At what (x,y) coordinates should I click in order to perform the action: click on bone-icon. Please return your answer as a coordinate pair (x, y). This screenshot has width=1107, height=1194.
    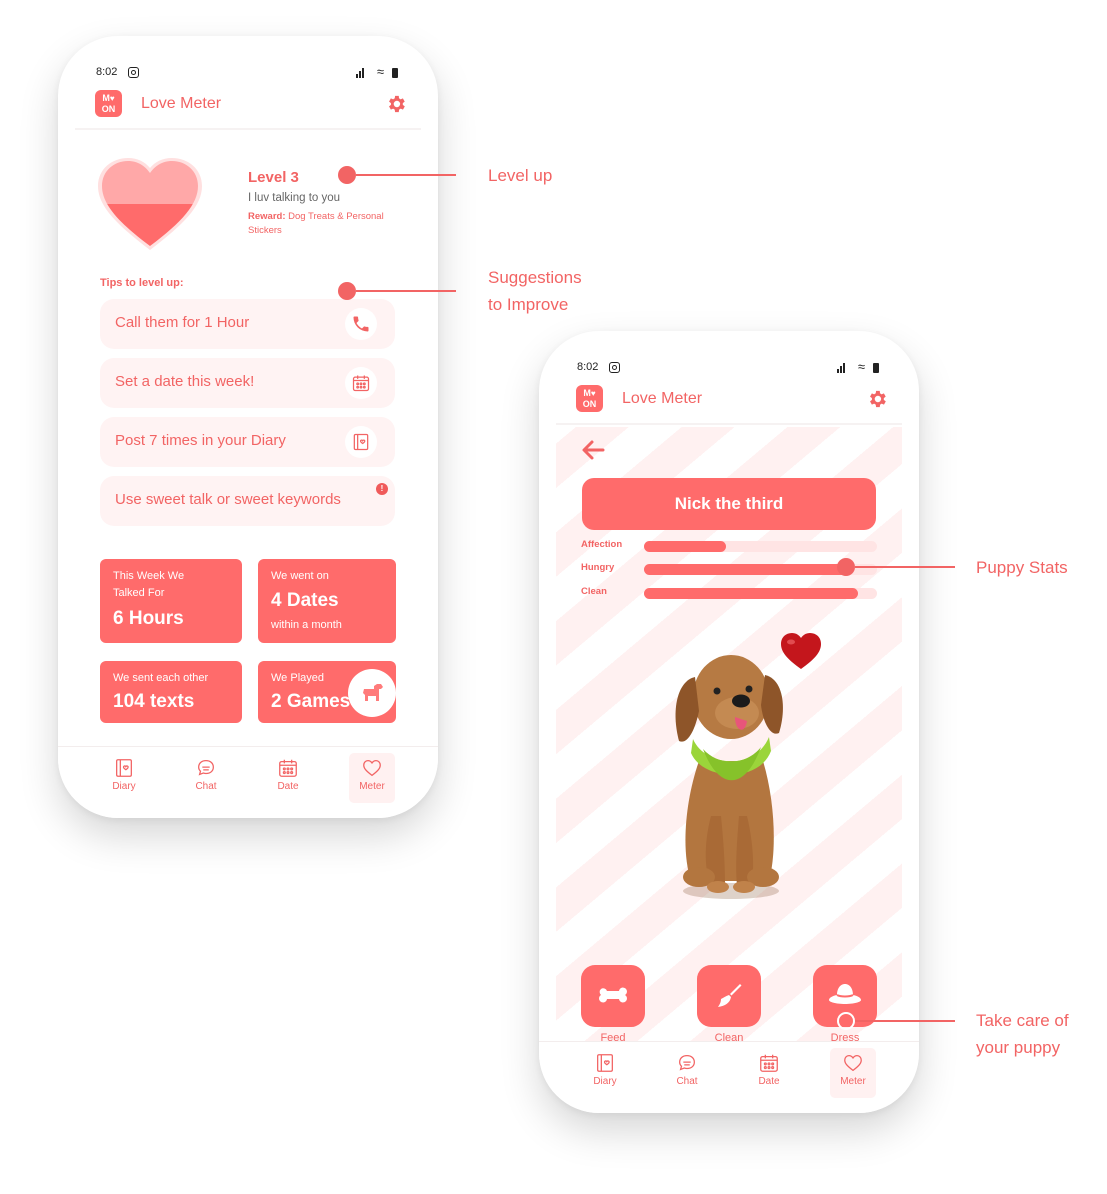
    Looking at the image, I should click on (613, 995).